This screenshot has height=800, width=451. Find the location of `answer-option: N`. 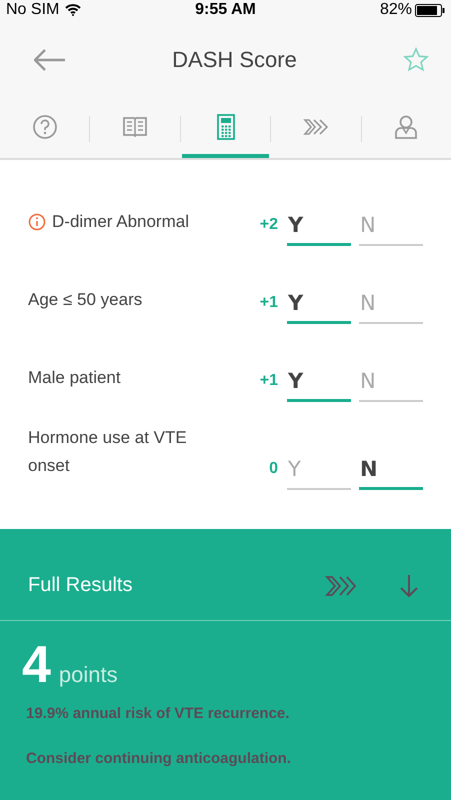

answer-option: N is located at coordinates (391, 470).